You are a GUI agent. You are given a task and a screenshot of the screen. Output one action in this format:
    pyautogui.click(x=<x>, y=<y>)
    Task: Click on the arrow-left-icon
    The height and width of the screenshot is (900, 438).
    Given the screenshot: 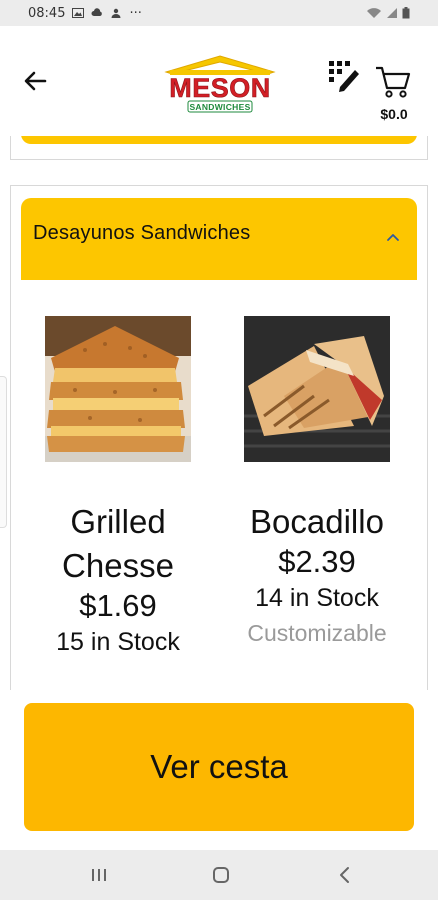 What is the action you would take?
    pyautogui.click(x=35, y=81)
    